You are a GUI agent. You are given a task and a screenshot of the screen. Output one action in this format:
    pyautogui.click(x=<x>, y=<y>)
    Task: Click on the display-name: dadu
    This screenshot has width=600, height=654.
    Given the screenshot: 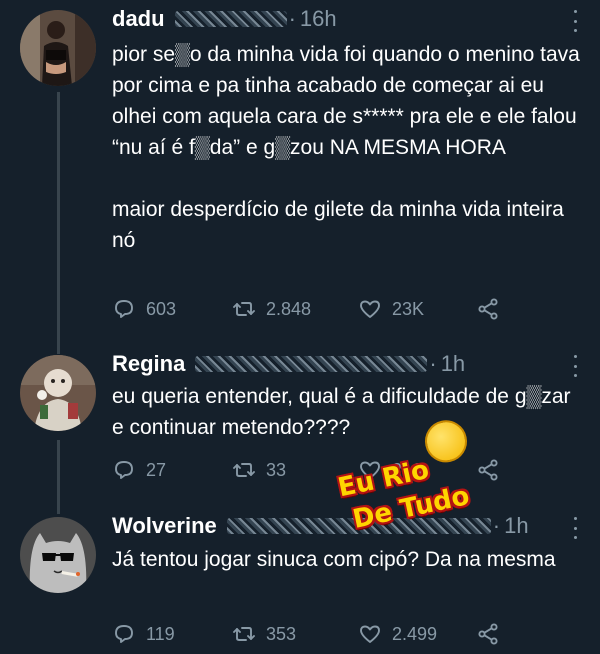 What is the action you would take?
    pyautogui.click(x=138, y=19)
    